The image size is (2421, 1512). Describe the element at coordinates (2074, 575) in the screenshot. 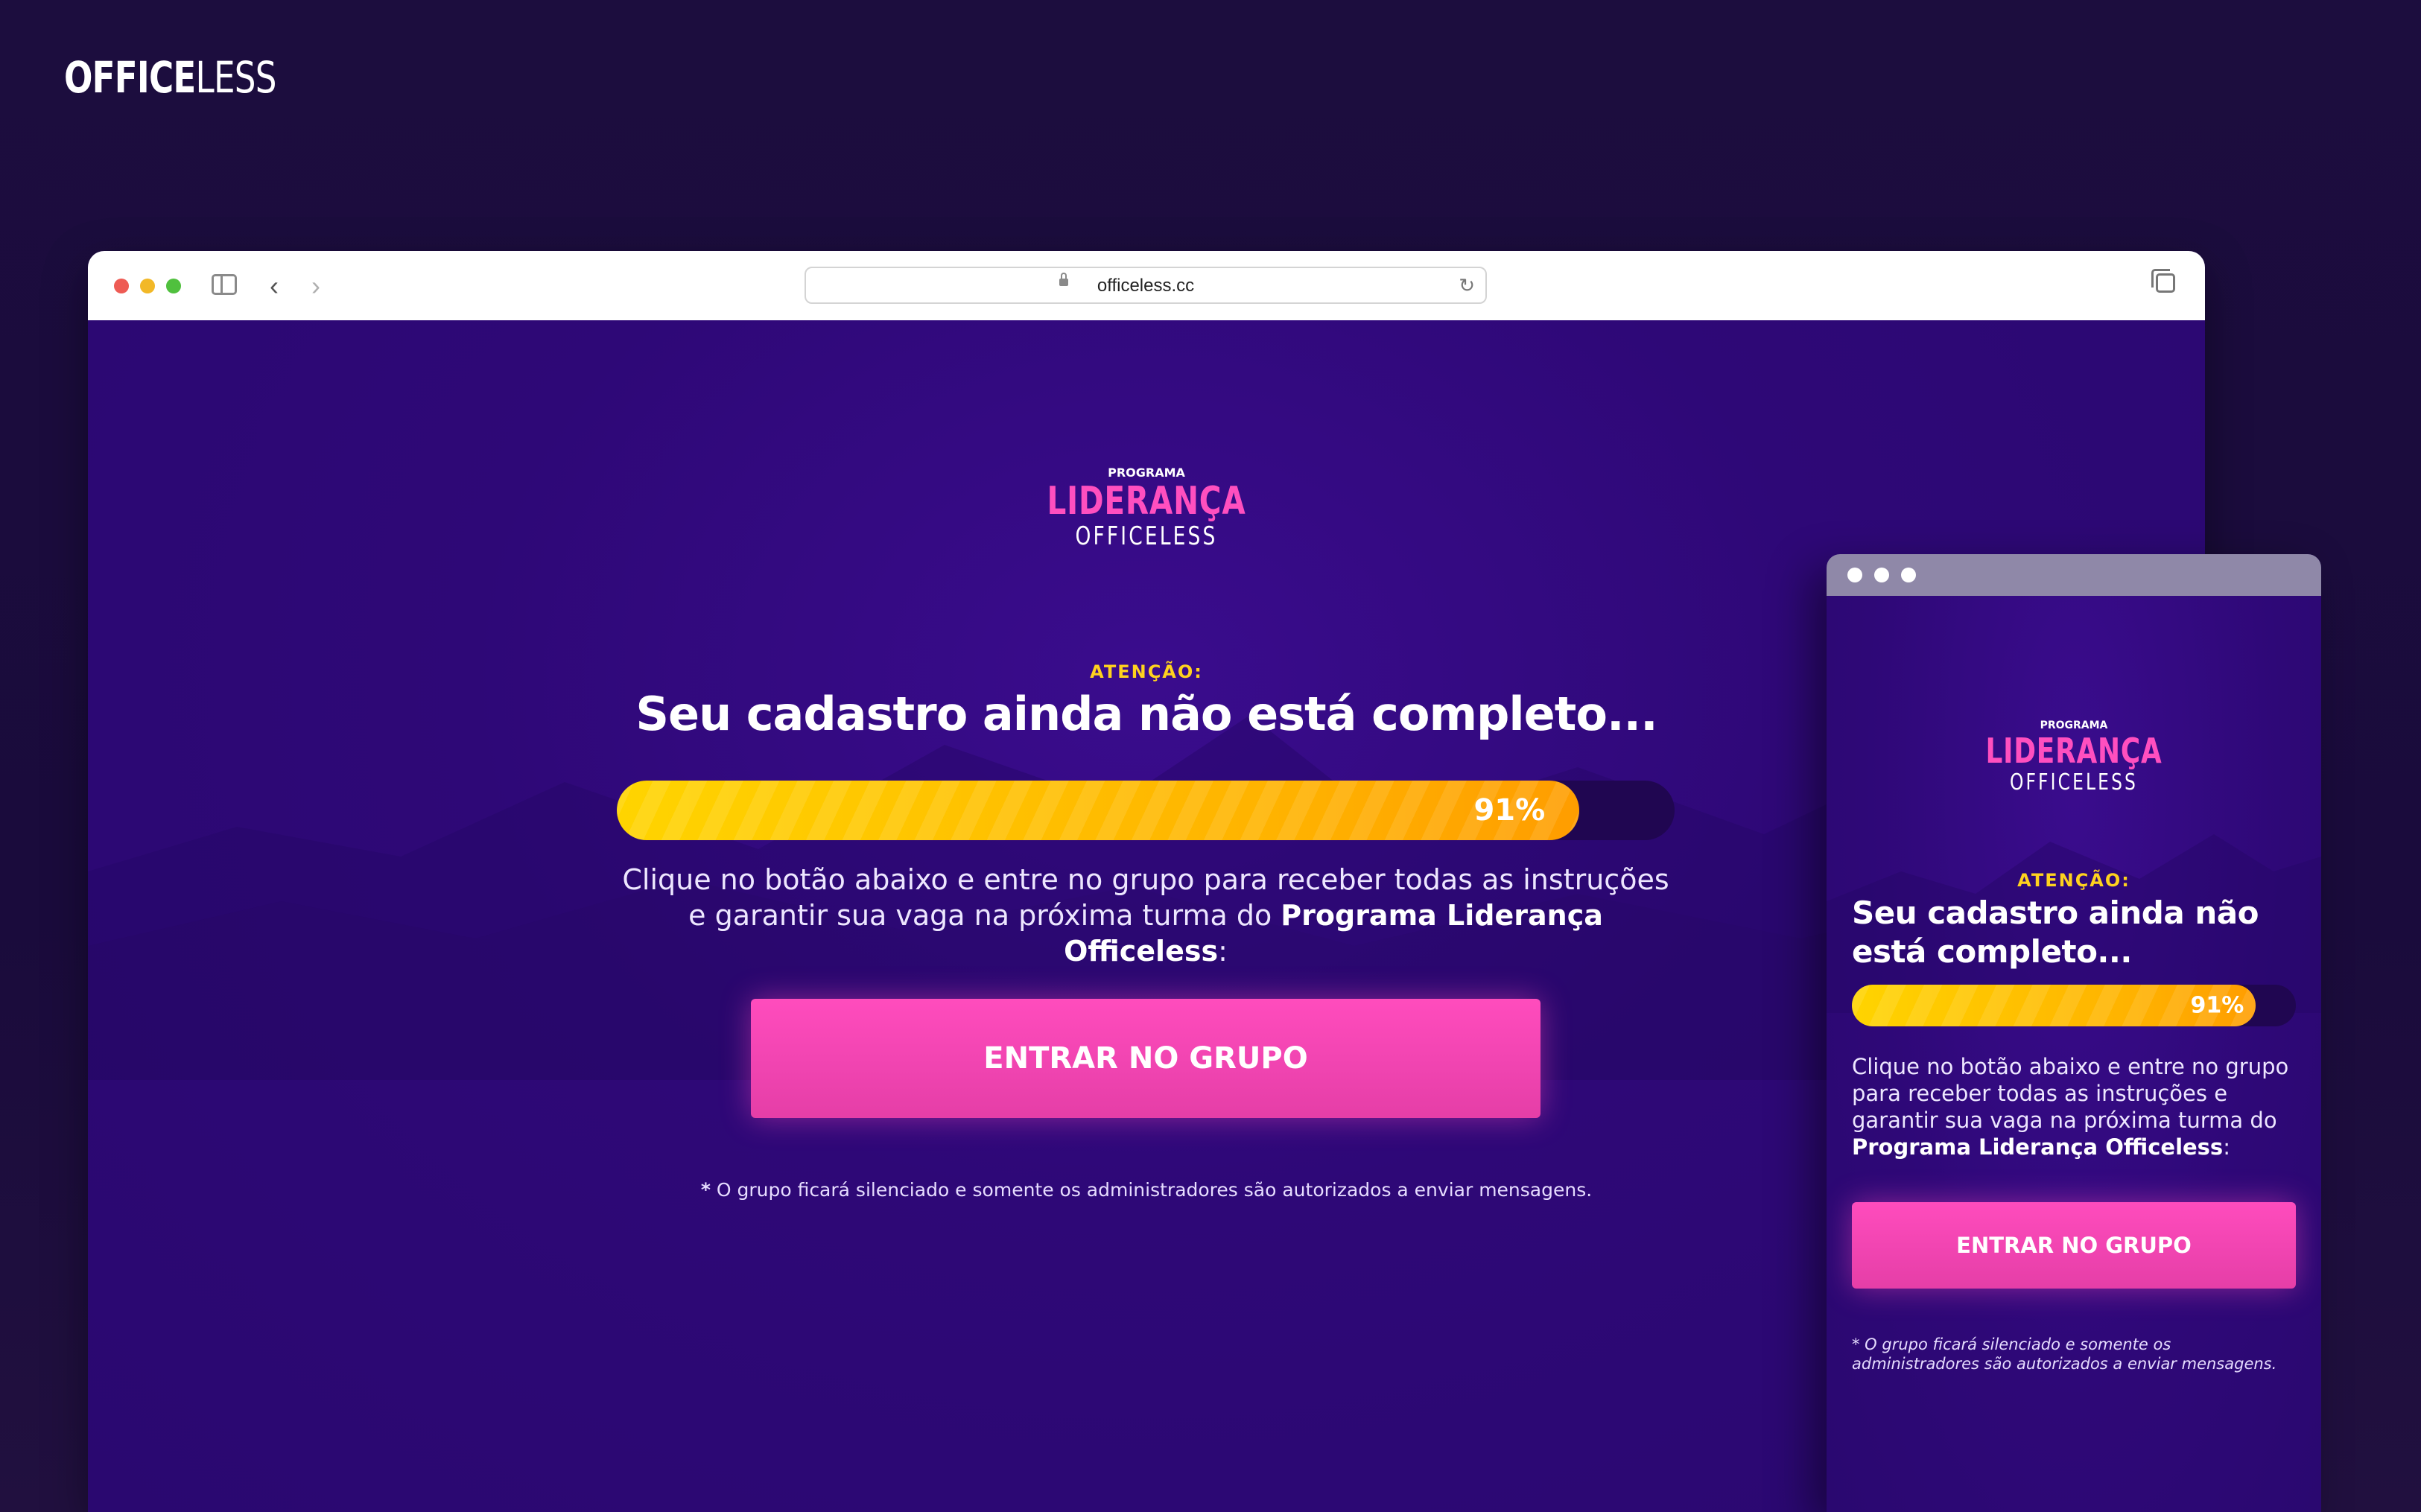

I see `mobile-titlebar` at that location.